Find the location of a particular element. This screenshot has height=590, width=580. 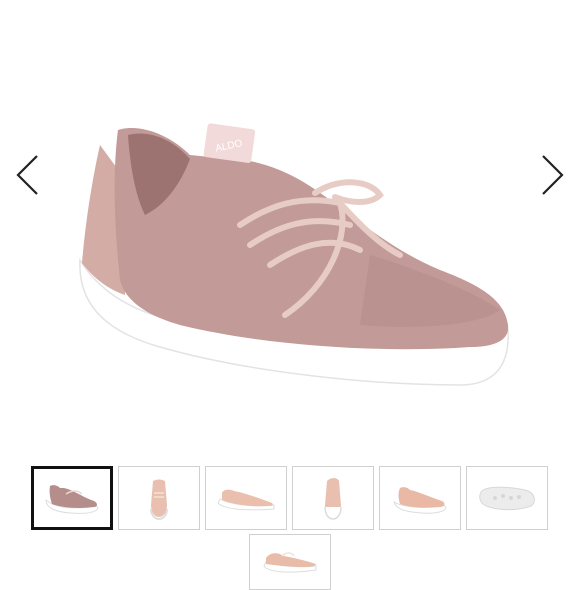

tongue-tag: ALDO is located at coordinates (229, 143).